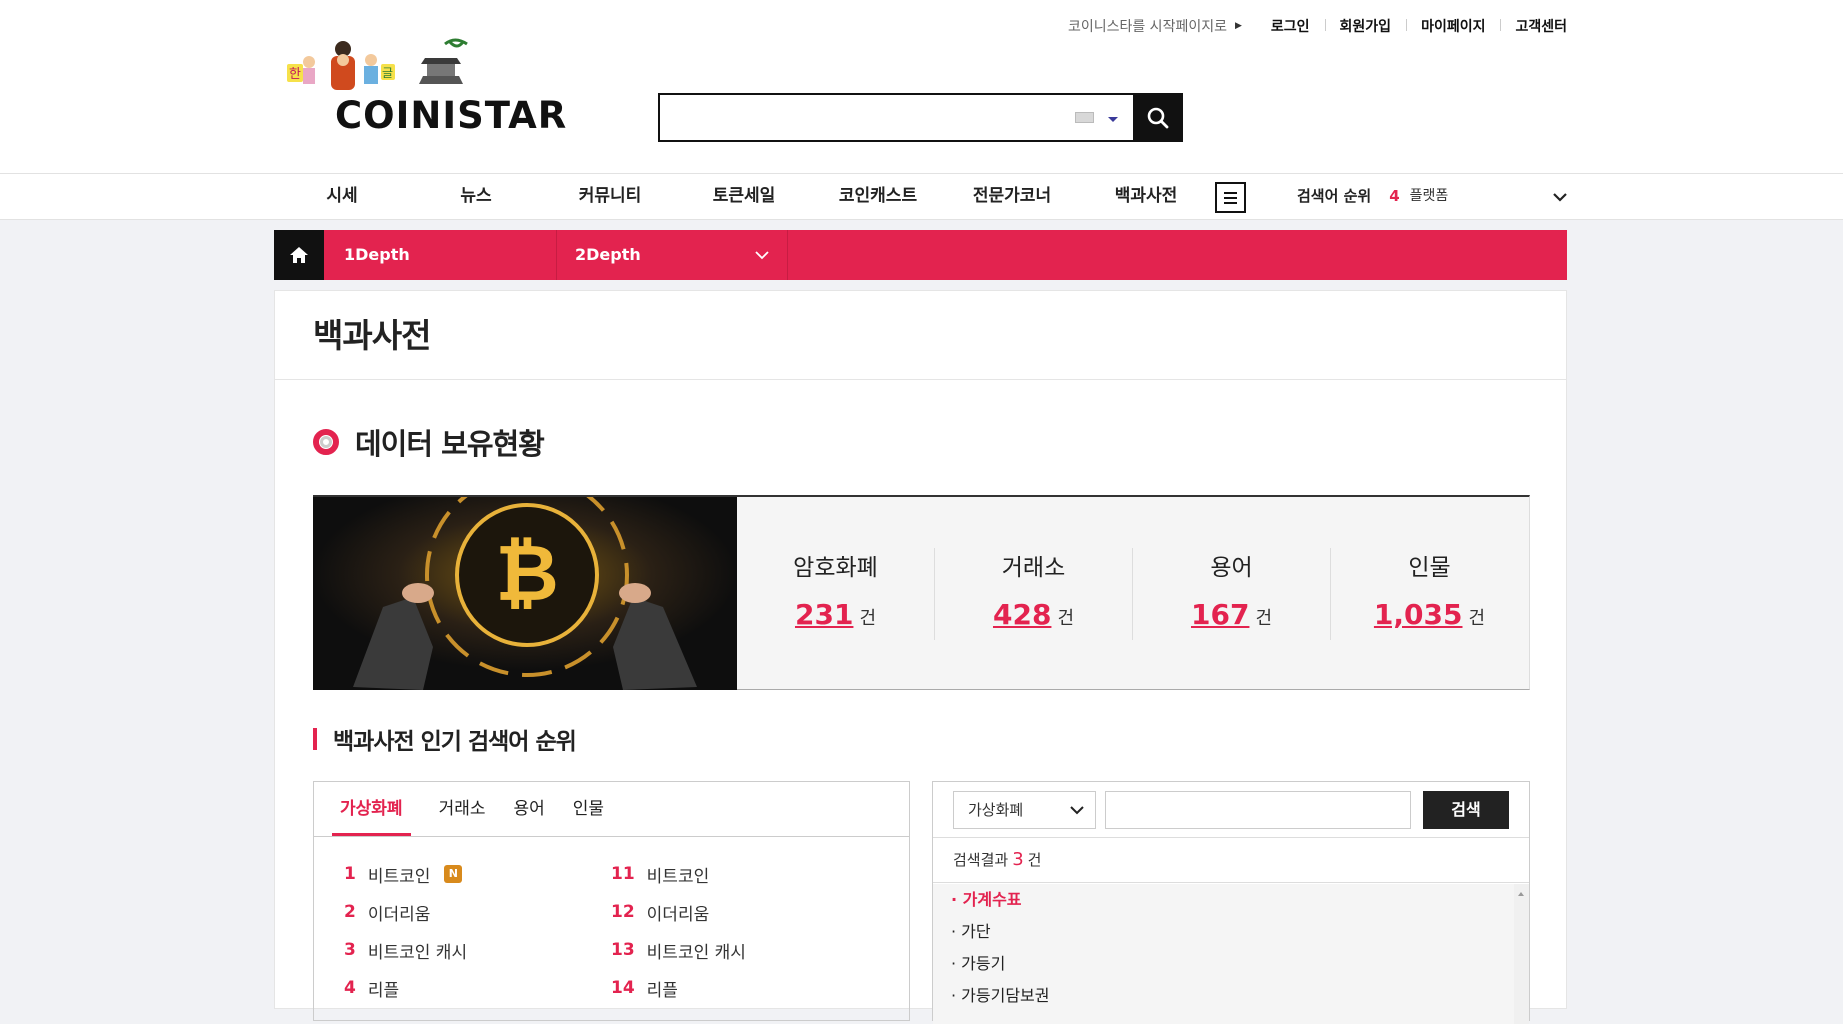  What do you see at coordinates (1147, 27) in the screenshot?
I see `start-page-label: 코이니스타를 시작페이지로` at bounding box center [1147, 27].